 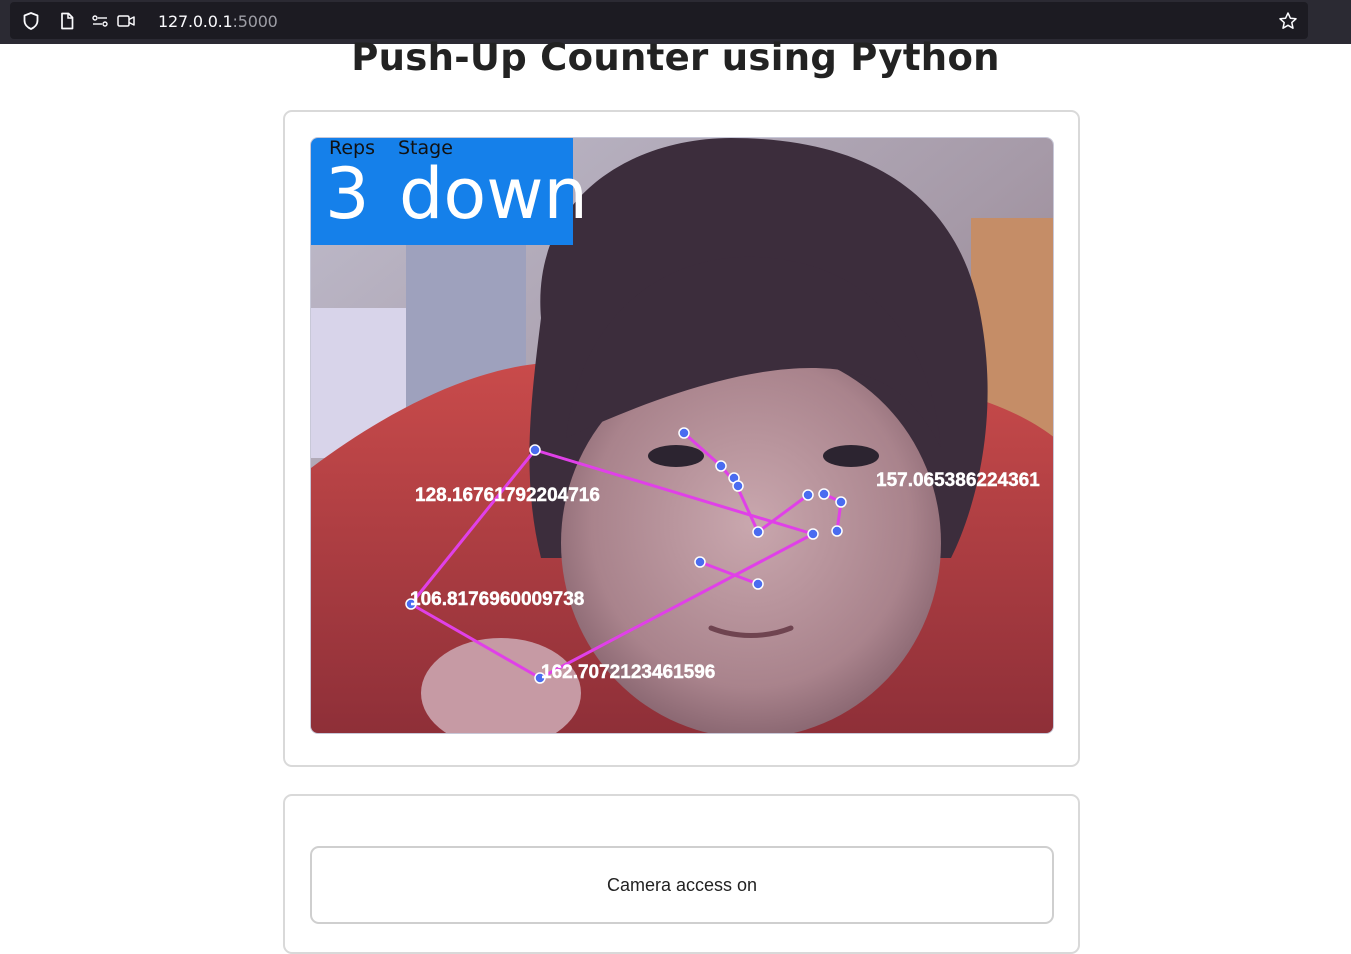 I want to click on bookmark-star-icon, so click(x=1288, y=21).